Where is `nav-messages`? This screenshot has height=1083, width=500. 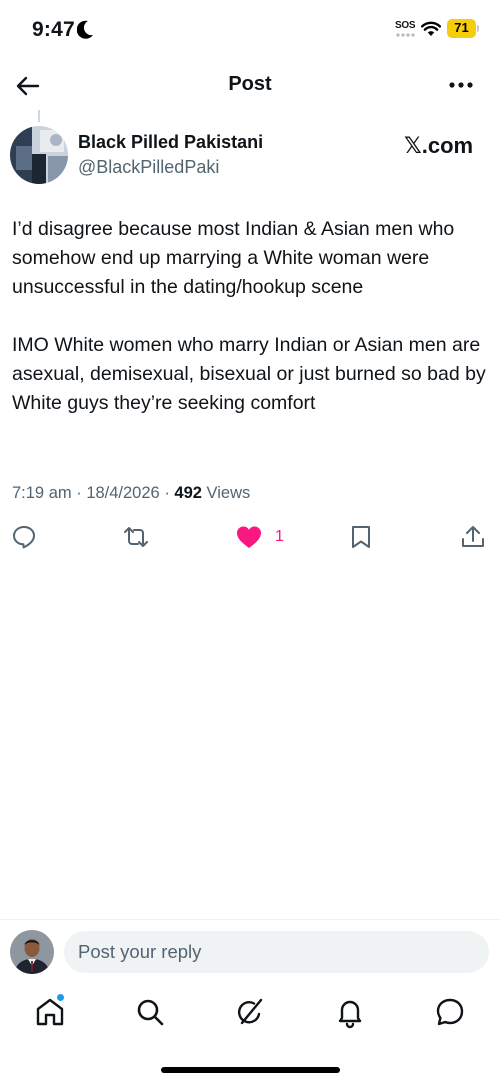
nav-messages is located at coordinates (450, 1012).